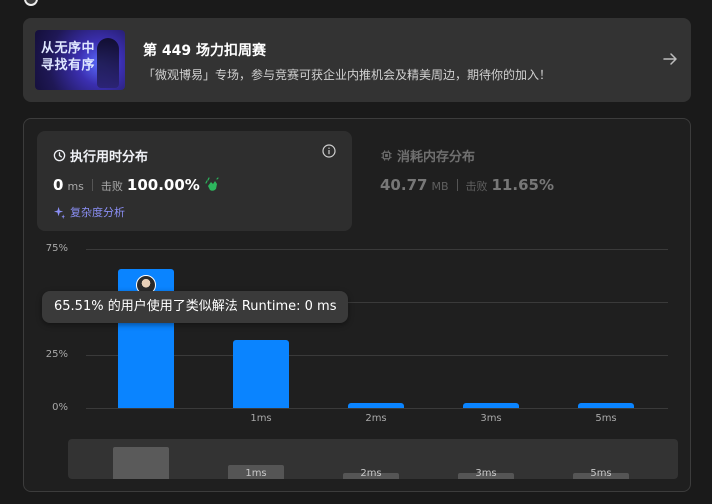 The width and height of the screenshot is (712, 504). I want to click on x-tick-label: 2ms, so click(376, 418).